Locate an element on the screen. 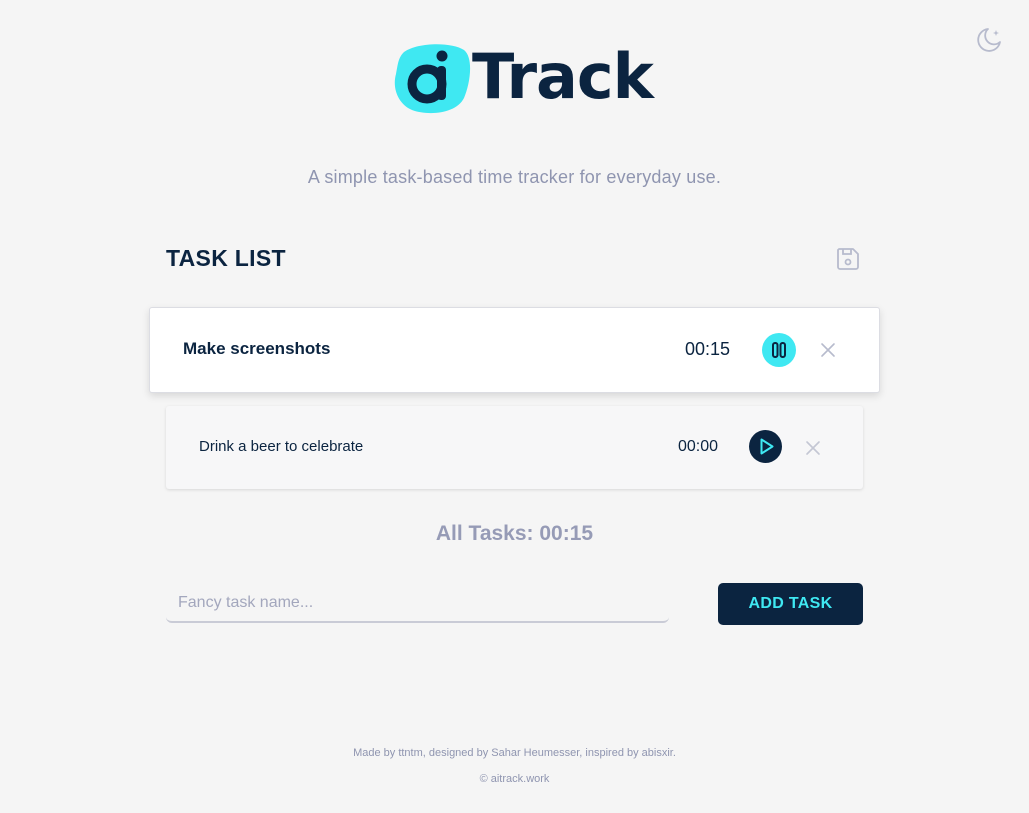 This screenshot has width=1029, height=813. play-icon is located at coordinates (767, 446).